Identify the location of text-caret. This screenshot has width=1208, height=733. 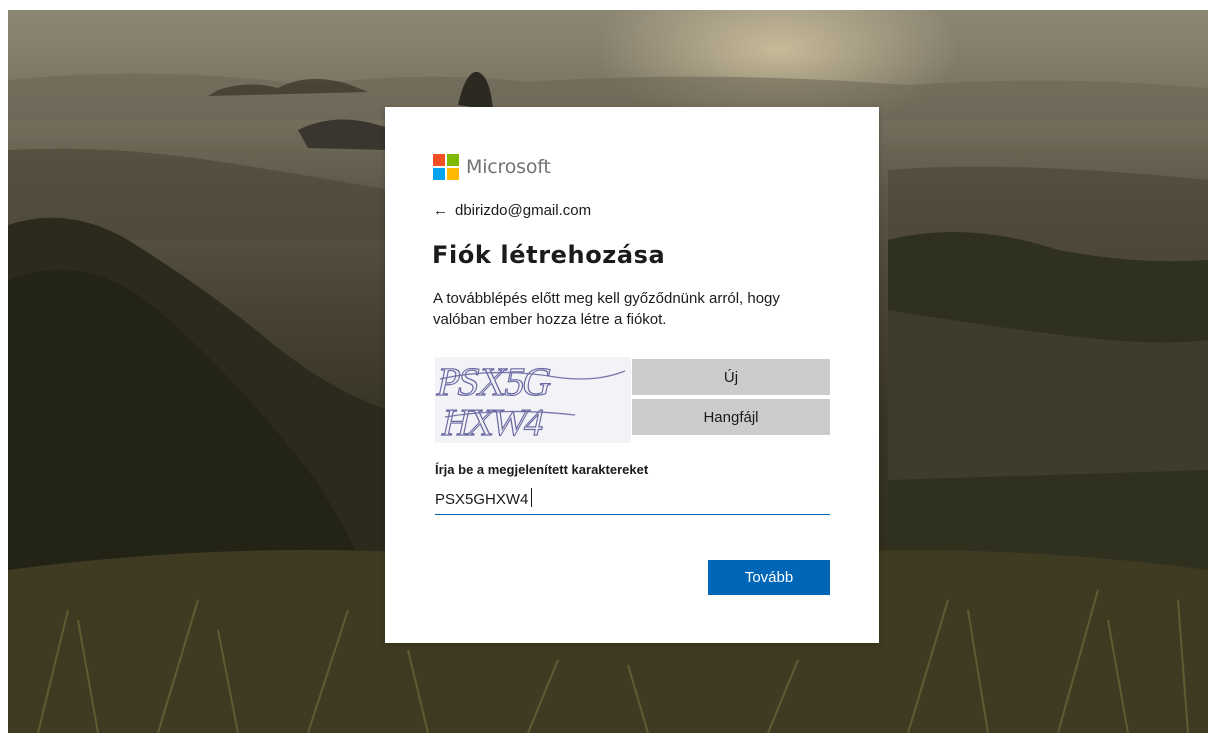
(531, 497).